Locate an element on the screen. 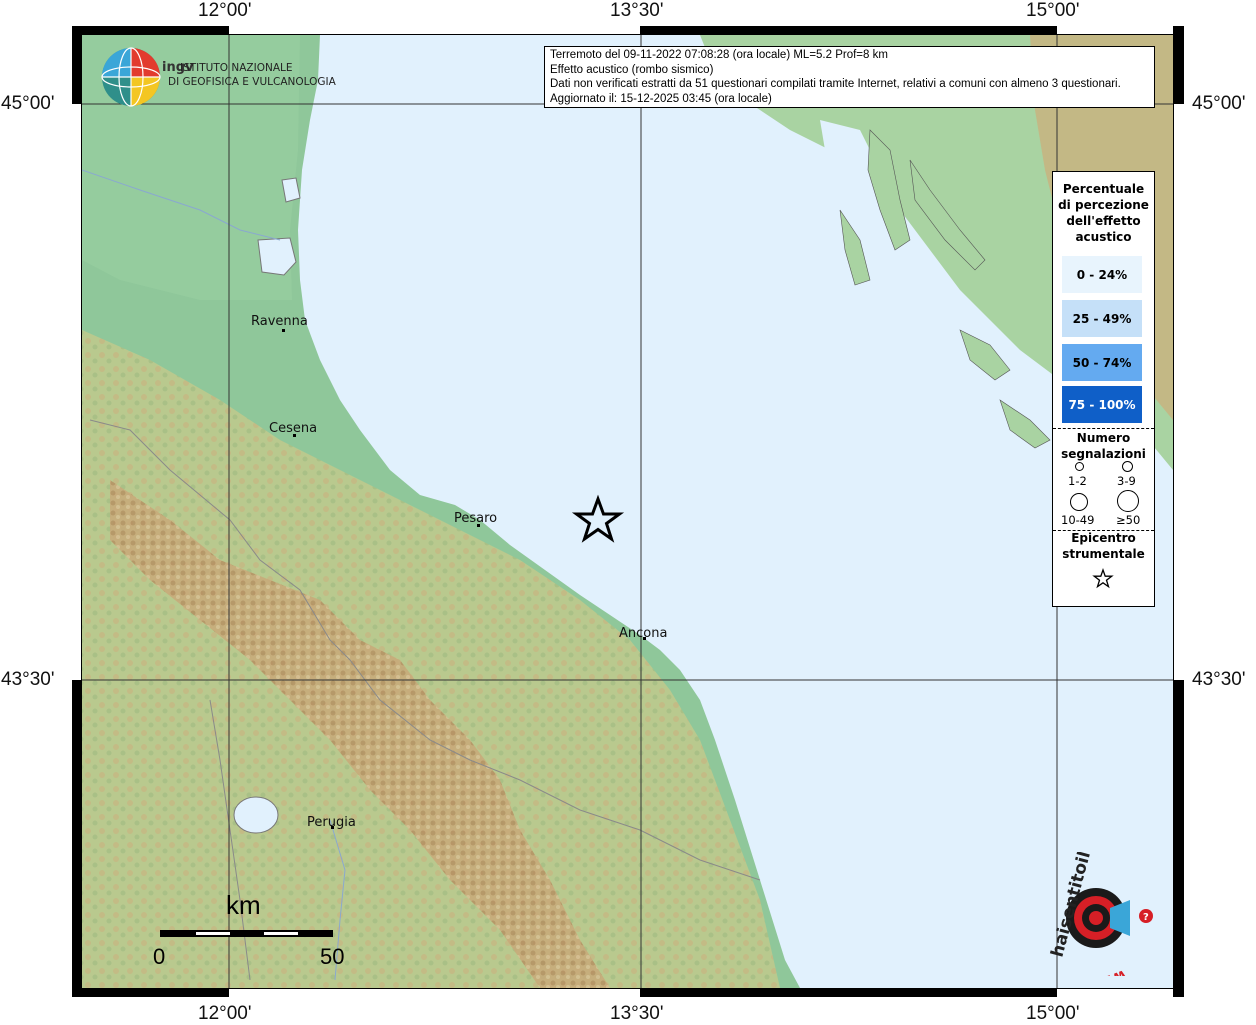 This screenshot has width=1256, height=1025. lon-label-bottom-2: 13°30' is located at coordinates (637, 1013).